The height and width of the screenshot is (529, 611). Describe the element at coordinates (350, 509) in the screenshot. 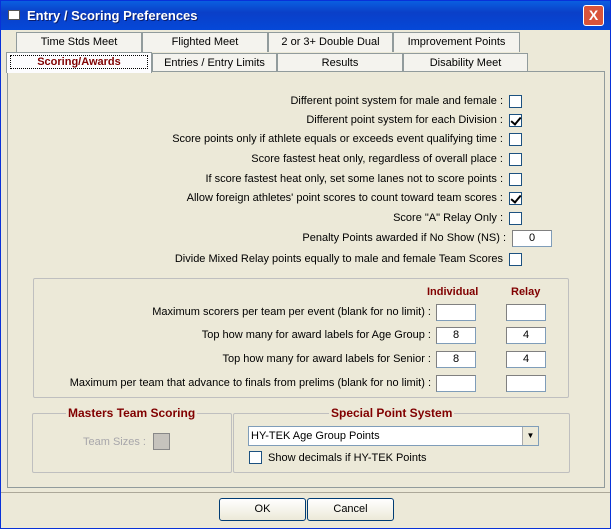

I see `cancel-button: Cancel` at that location.